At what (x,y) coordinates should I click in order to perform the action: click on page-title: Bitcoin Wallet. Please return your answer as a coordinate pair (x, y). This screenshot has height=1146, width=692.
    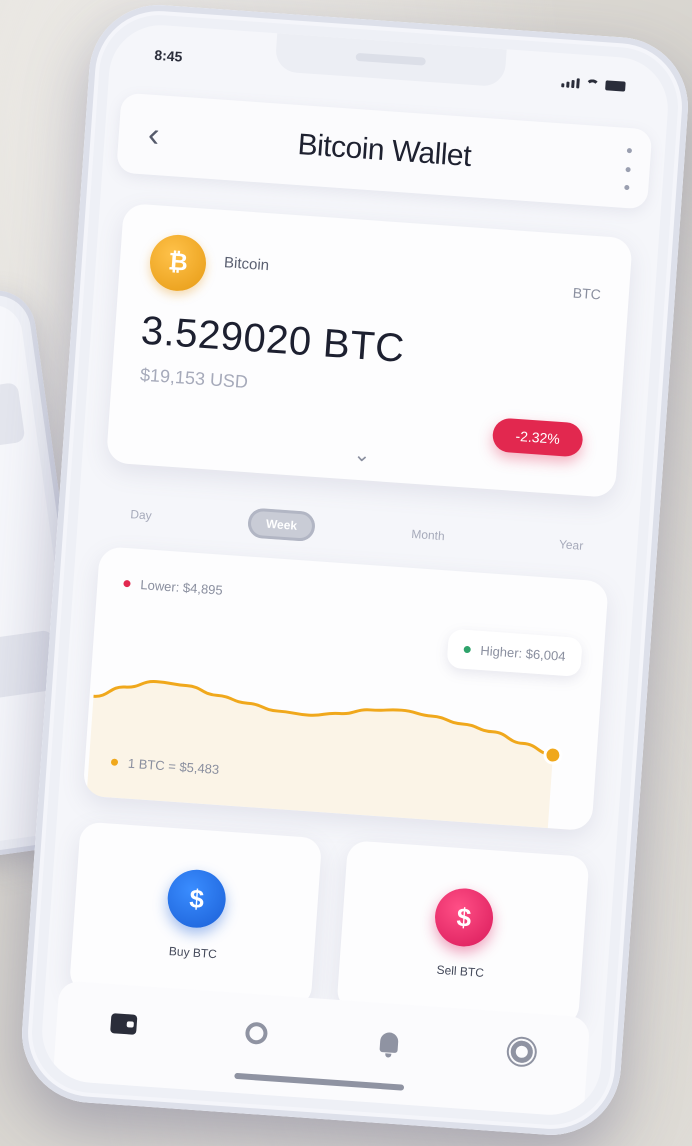
    Looking at the image, I should click on (384, 151).